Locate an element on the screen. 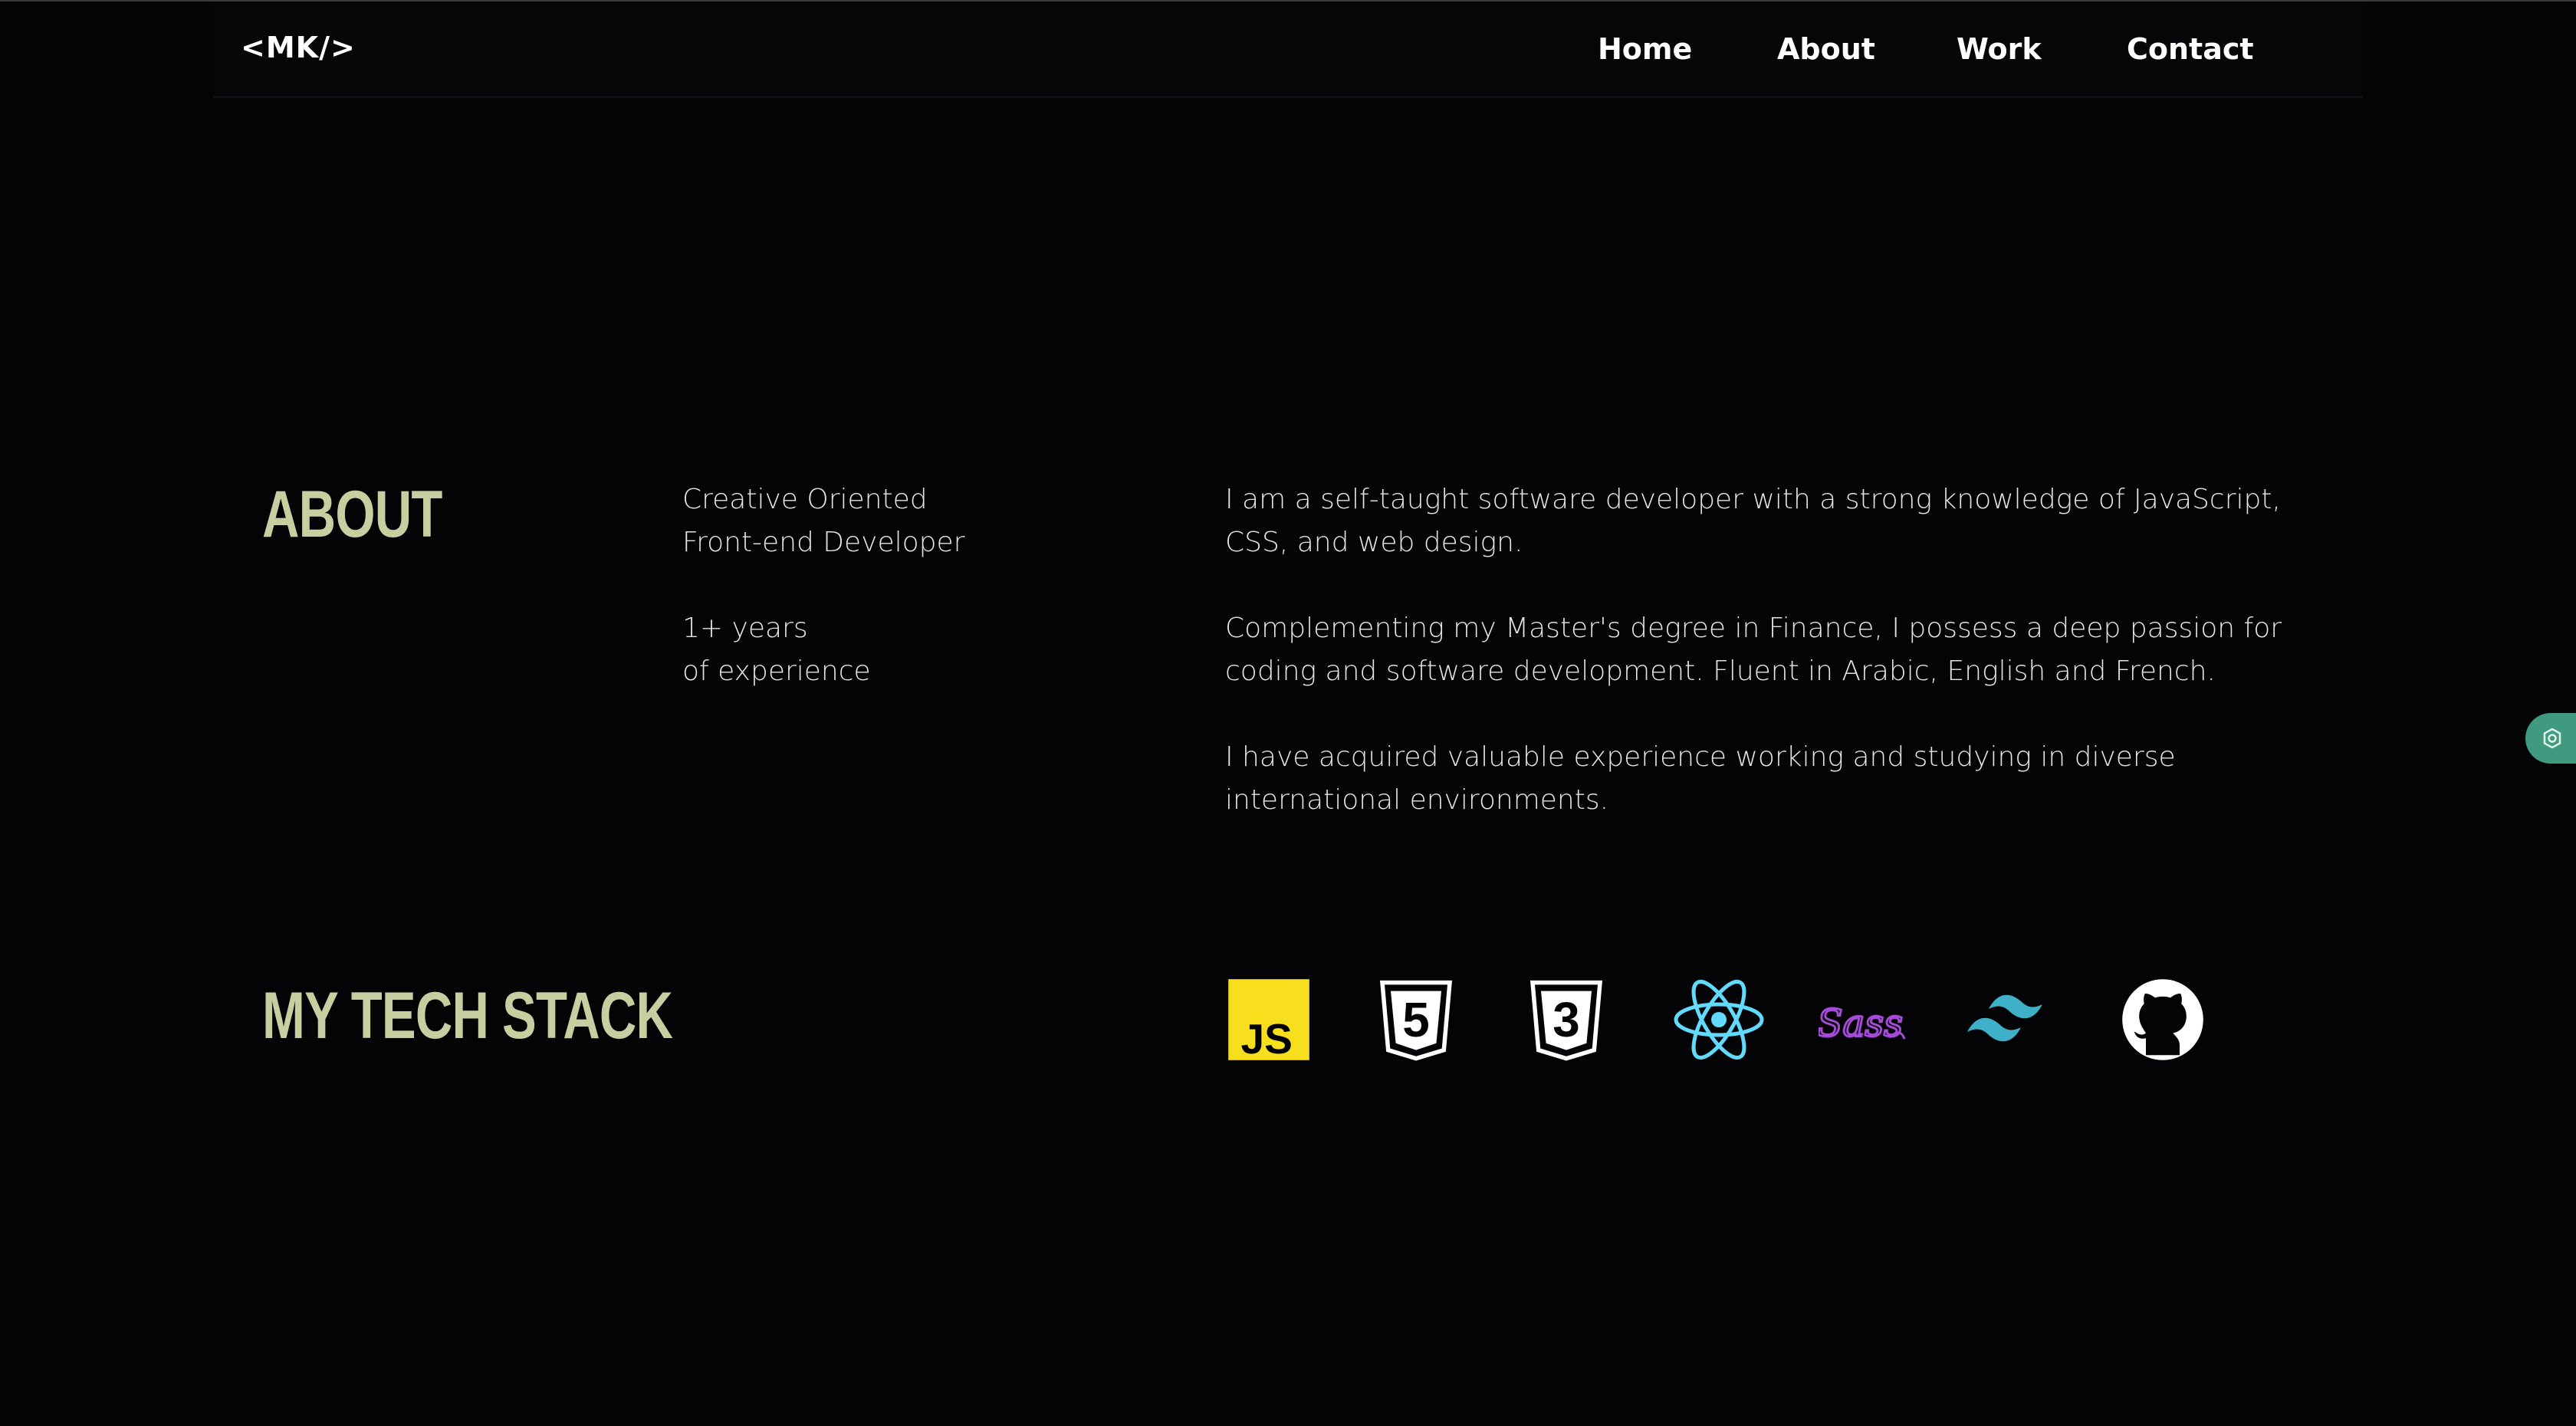  experience-line-2: of experience is located at coordinates (777, 672).